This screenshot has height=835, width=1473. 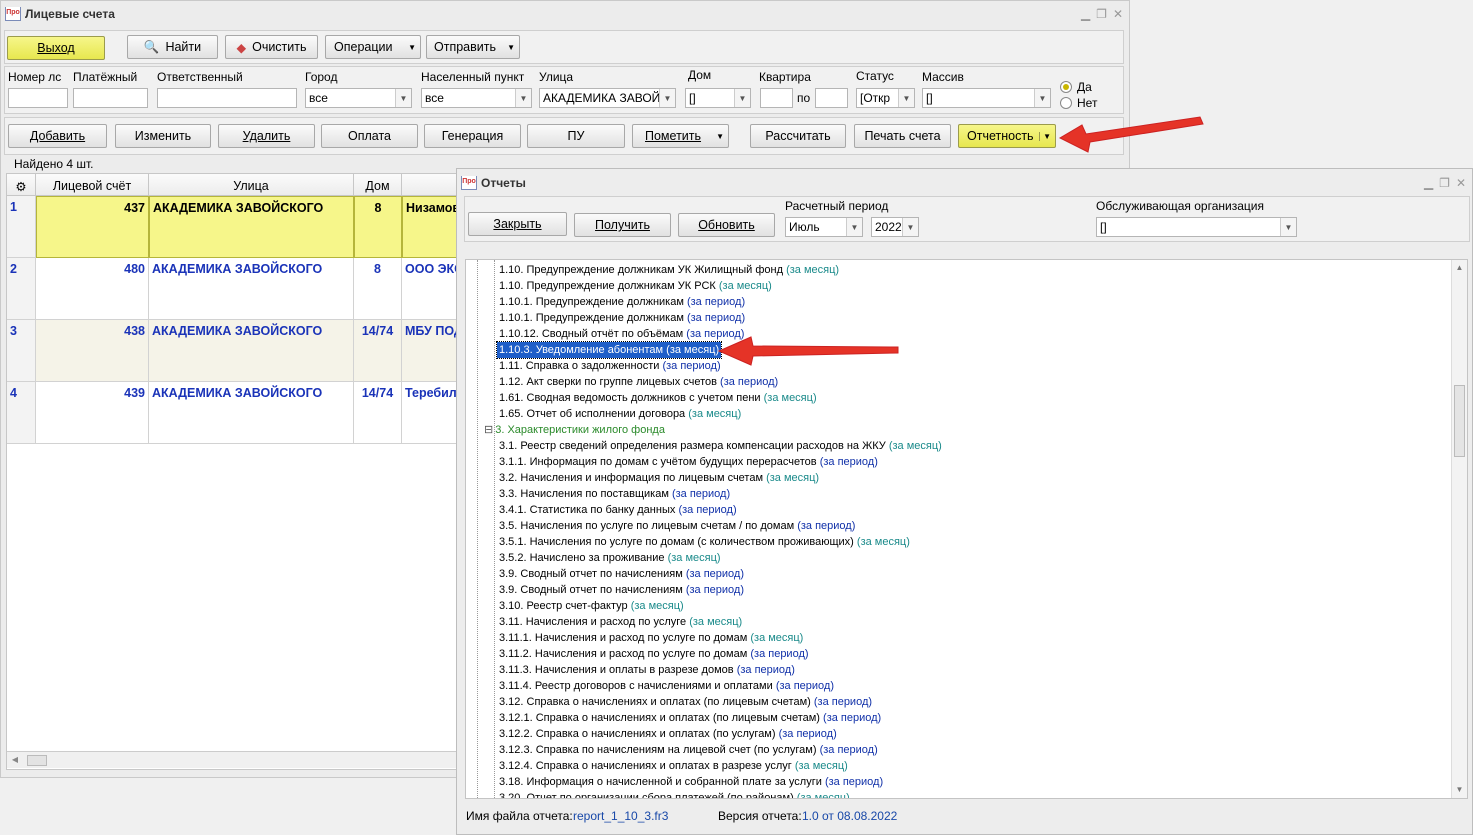 What do you see at coordinates (369, 136) in the screenshot?
I see `payment-button: Оплата` at bounding box center [369, 136].